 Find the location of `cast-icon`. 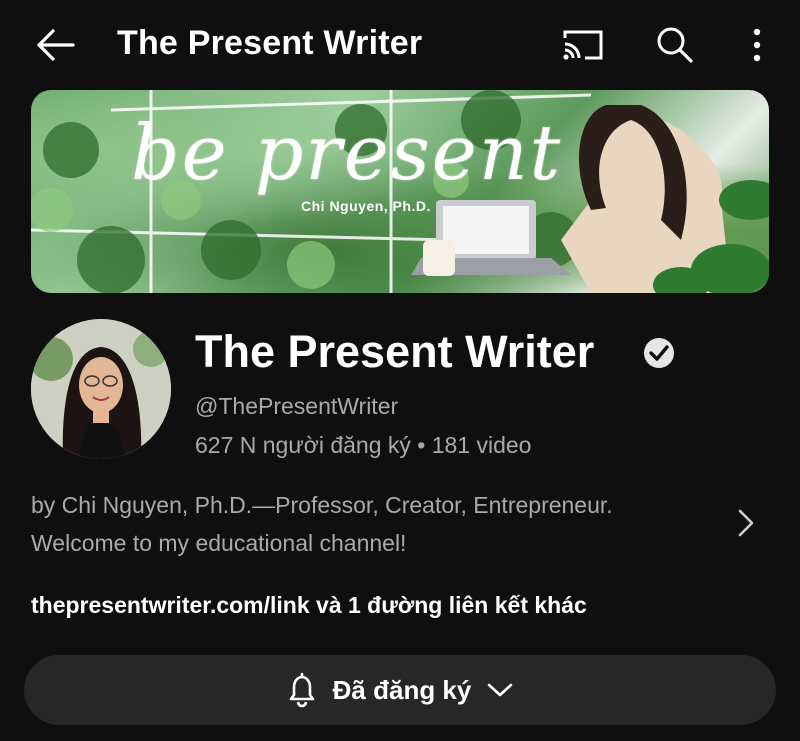

cast-icon is located at coordinates (583, 45).